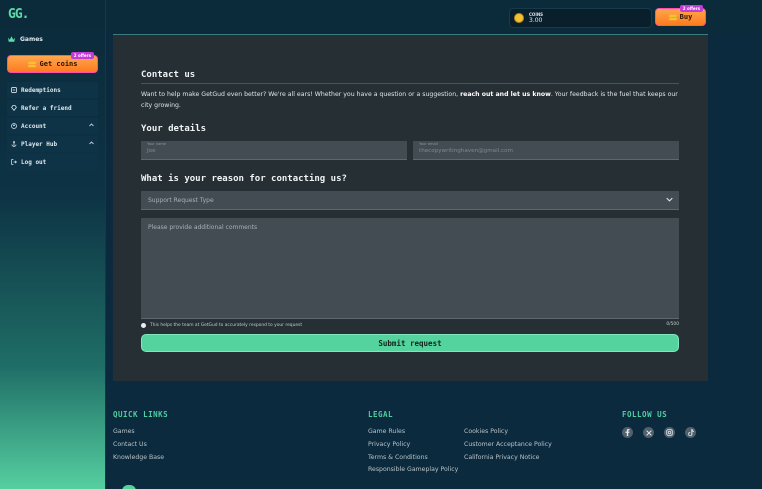 Image resolution: width=762 pixels, height=489 pixels. What do you see at coordinates (672, 324) in the screenshot?
I see `character-counter: 0/500` at bounding box center [672, 324].